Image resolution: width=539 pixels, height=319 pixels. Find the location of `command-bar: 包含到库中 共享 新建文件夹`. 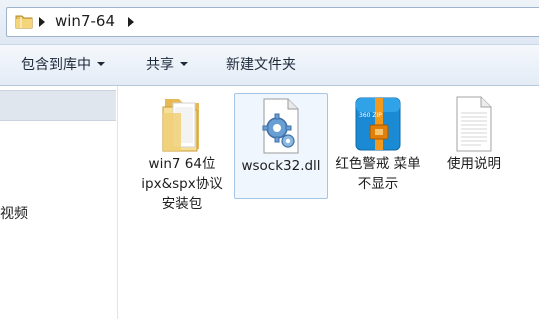

command-bar: 包含到库中 共享 新建文件夹 is located at coordinates (269, 65).